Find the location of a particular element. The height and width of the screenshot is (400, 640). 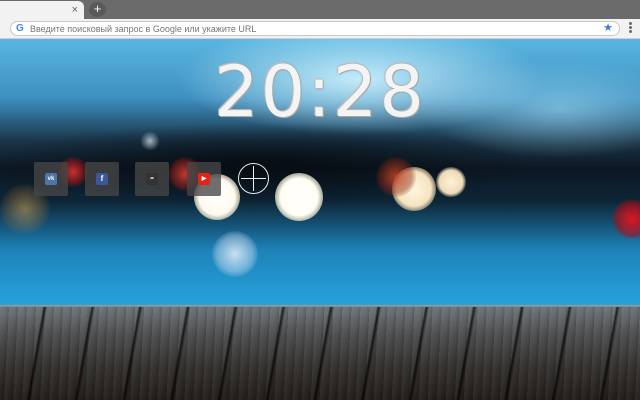

speed-dial-tile-youtube: ▶ is located at coordinates (204, 179).